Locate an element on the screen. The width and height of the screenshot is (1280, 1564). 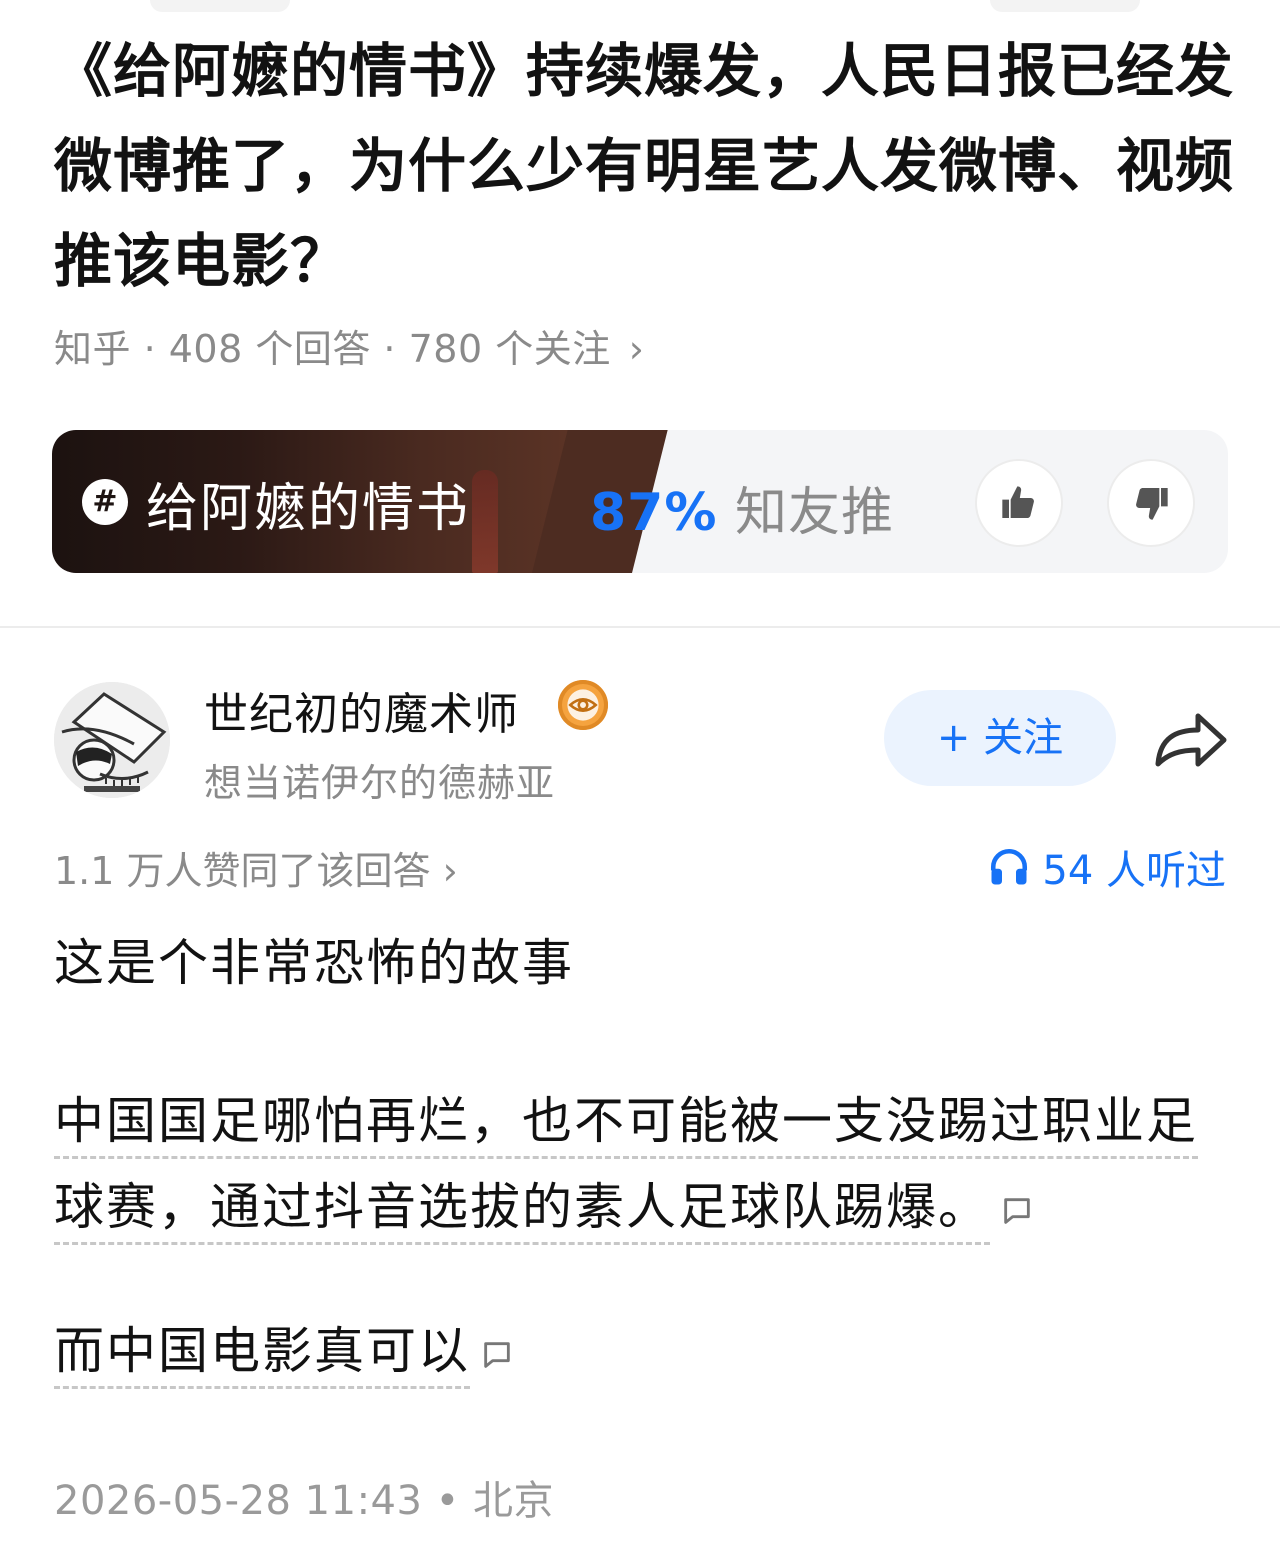
upvote-text: 1.1 万人赞同了该回答 is located at coordinates (242, 871).